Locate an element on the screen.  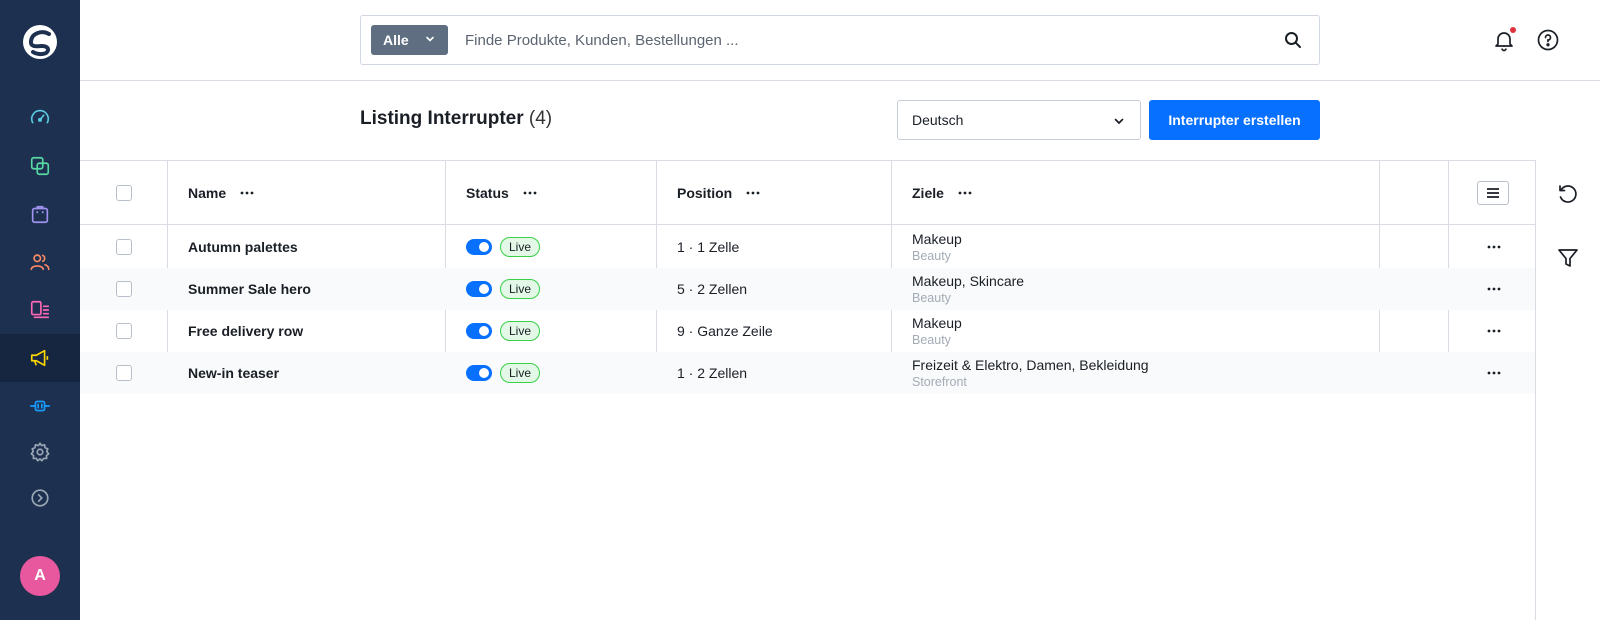
sidebar-item-customers is located at coordinates (40, 262).